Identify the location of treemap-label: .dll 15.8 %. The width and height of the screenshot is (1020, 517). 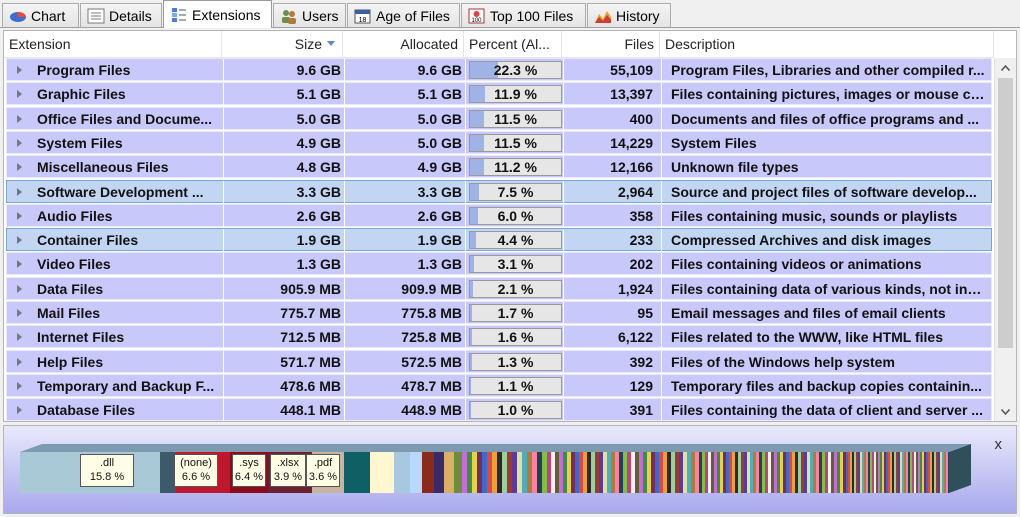
(107, 470).